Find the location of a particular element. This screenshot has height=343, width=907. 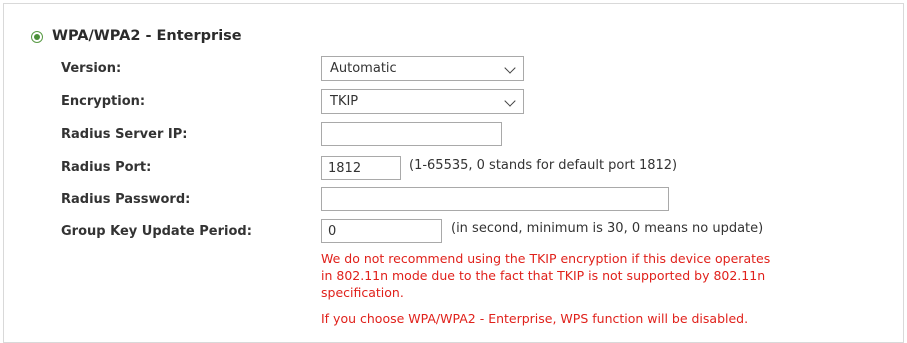

group-key-update-label: Group Key Update Period: is located at coordinates (156, 231).